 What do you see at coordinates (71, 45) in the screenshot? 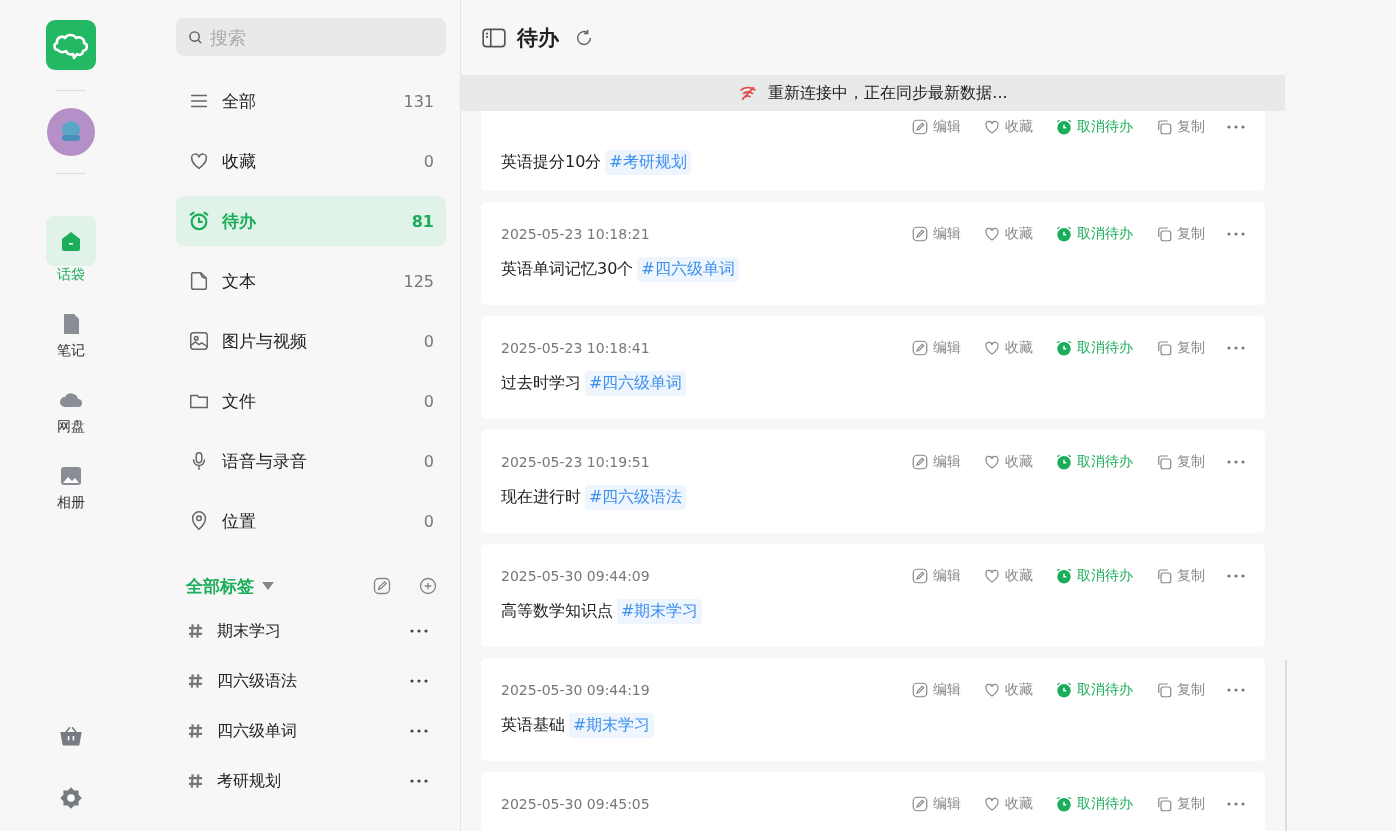
I see `app-logo` at bounding box center [71, 45].